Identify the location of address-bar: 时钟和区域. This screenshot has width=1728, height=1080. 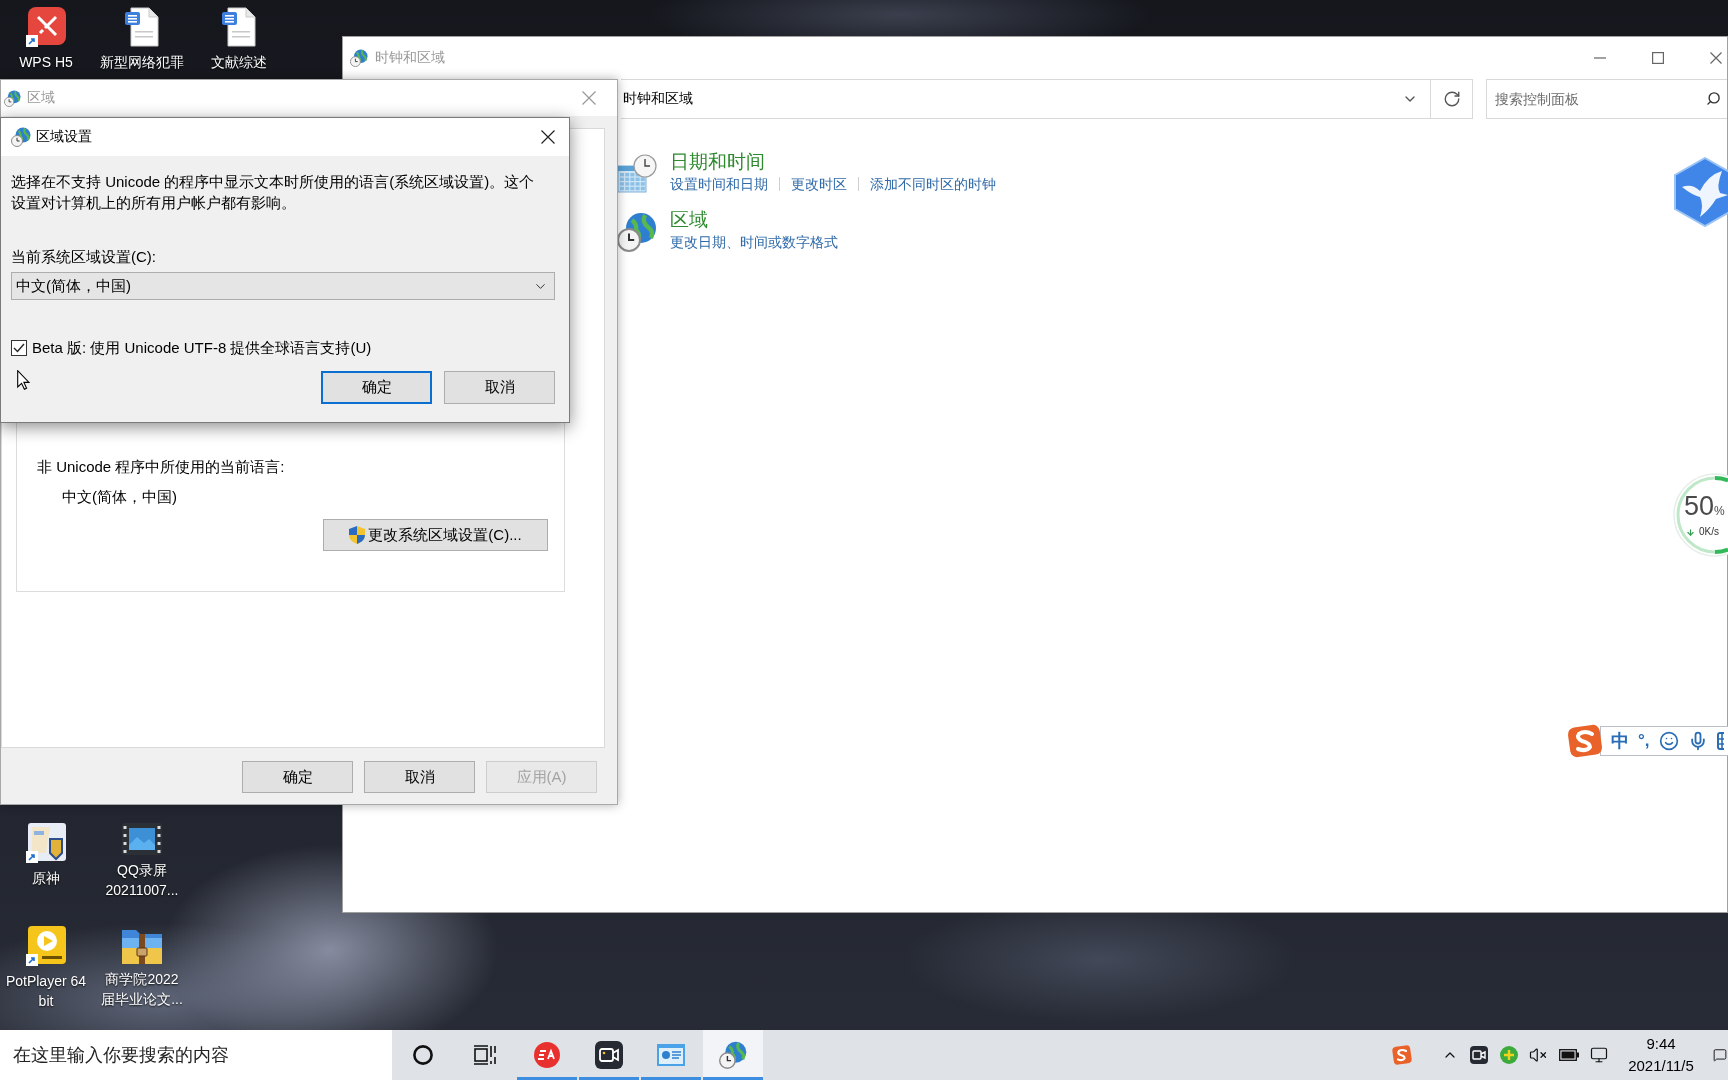
(1026, 99).